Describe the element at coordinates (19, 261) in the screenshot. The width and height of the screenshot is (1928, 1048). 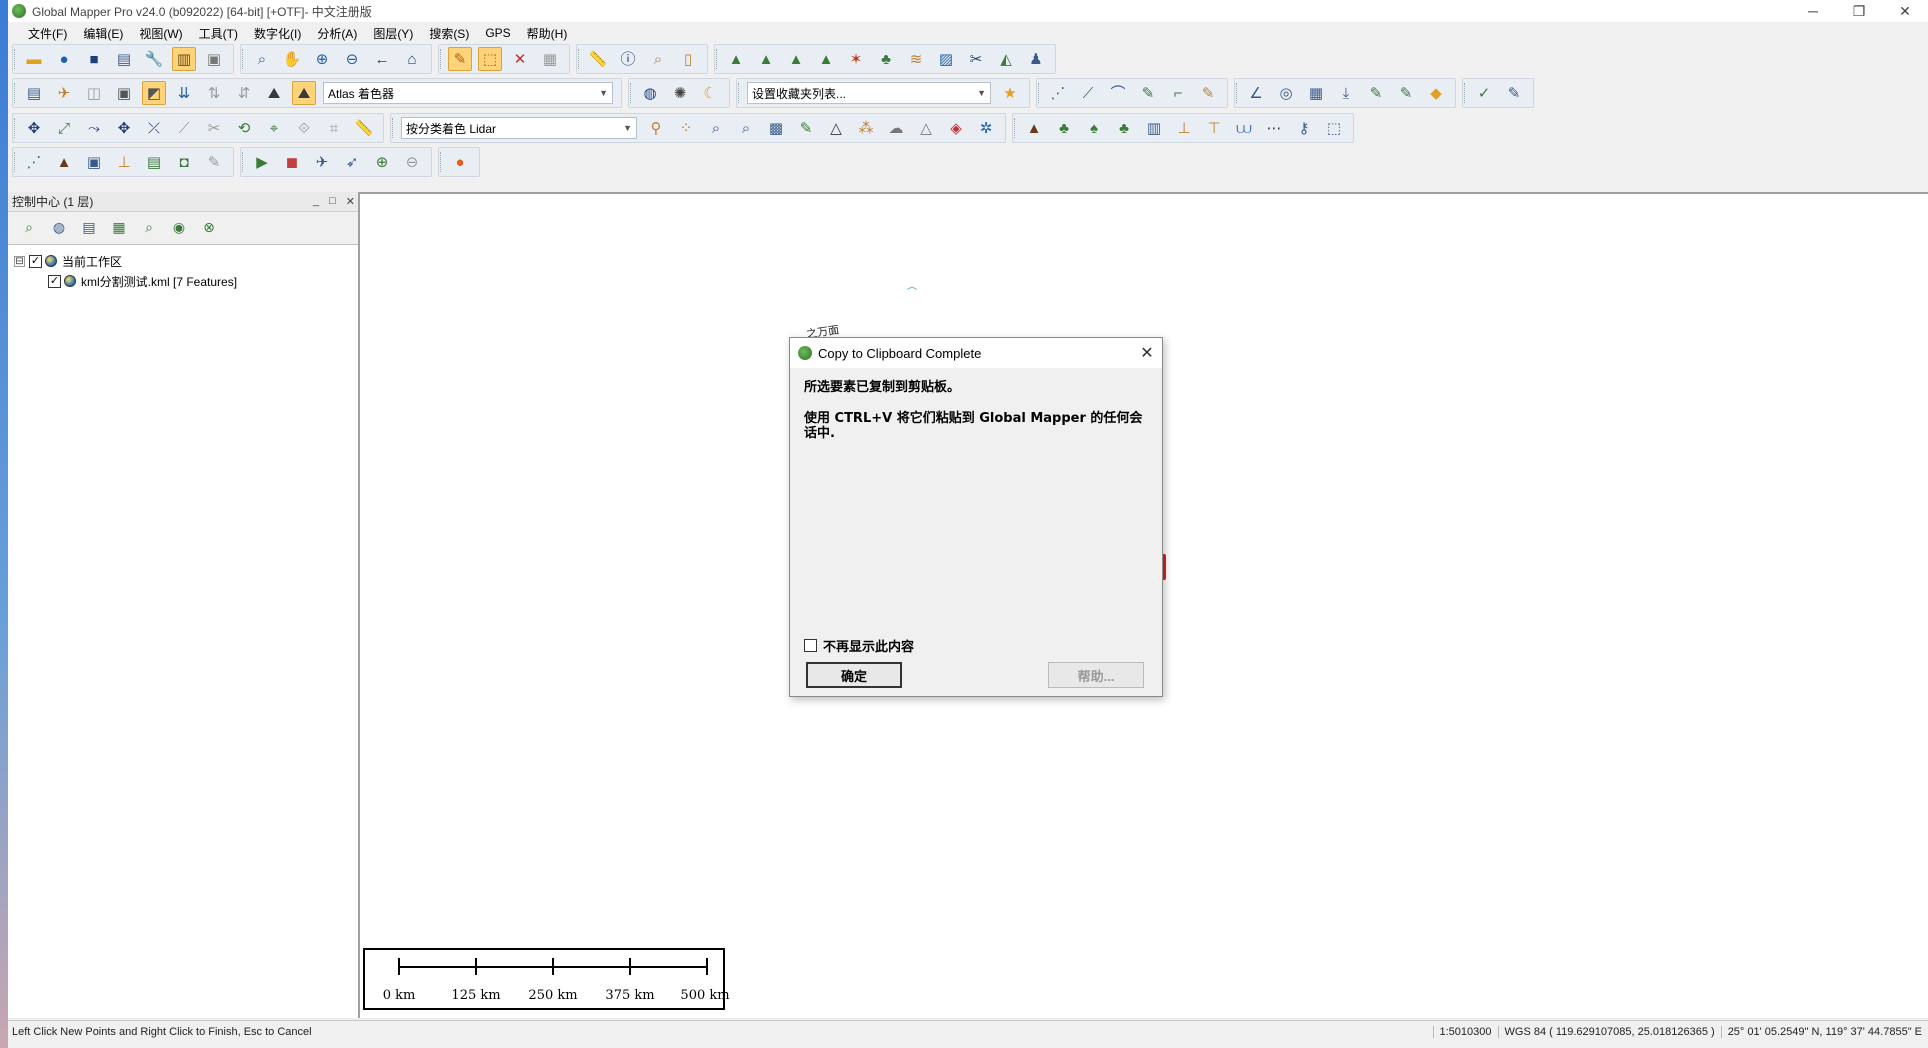
I see `collapse-expander-icon: ⊟` at that location.